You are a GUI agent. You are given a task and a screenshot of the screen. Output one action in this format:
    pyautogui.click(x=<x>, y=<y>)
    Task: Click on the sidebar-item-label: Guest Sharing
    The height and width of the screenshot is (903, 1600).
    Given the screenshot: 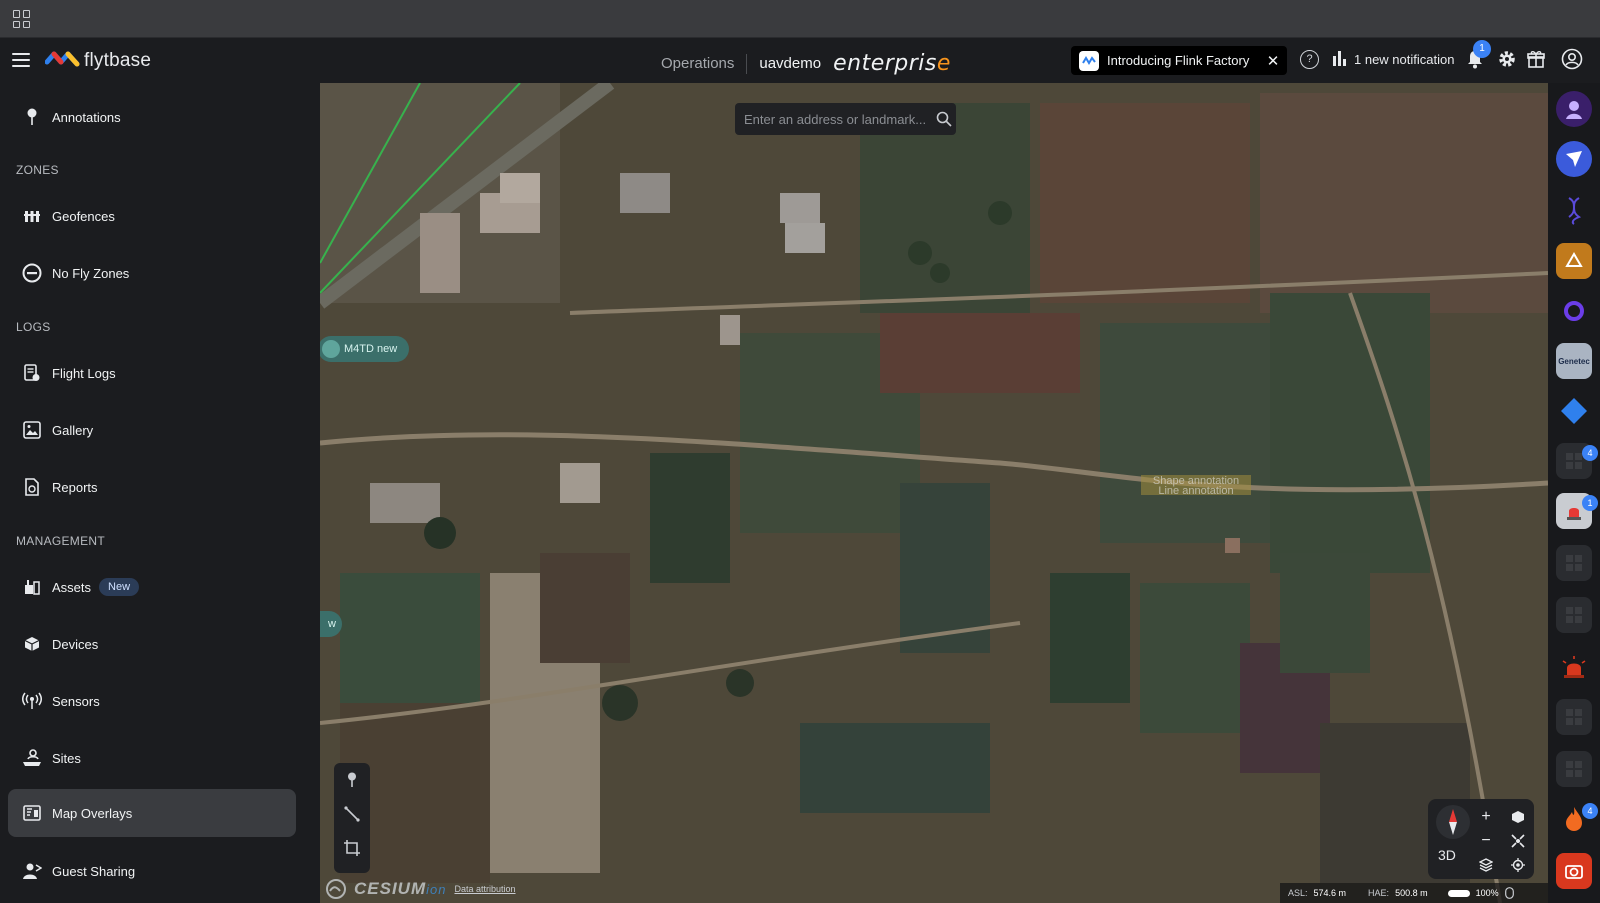 What is the action you would take?
    pyautogui.click(x=94, y=871)
    